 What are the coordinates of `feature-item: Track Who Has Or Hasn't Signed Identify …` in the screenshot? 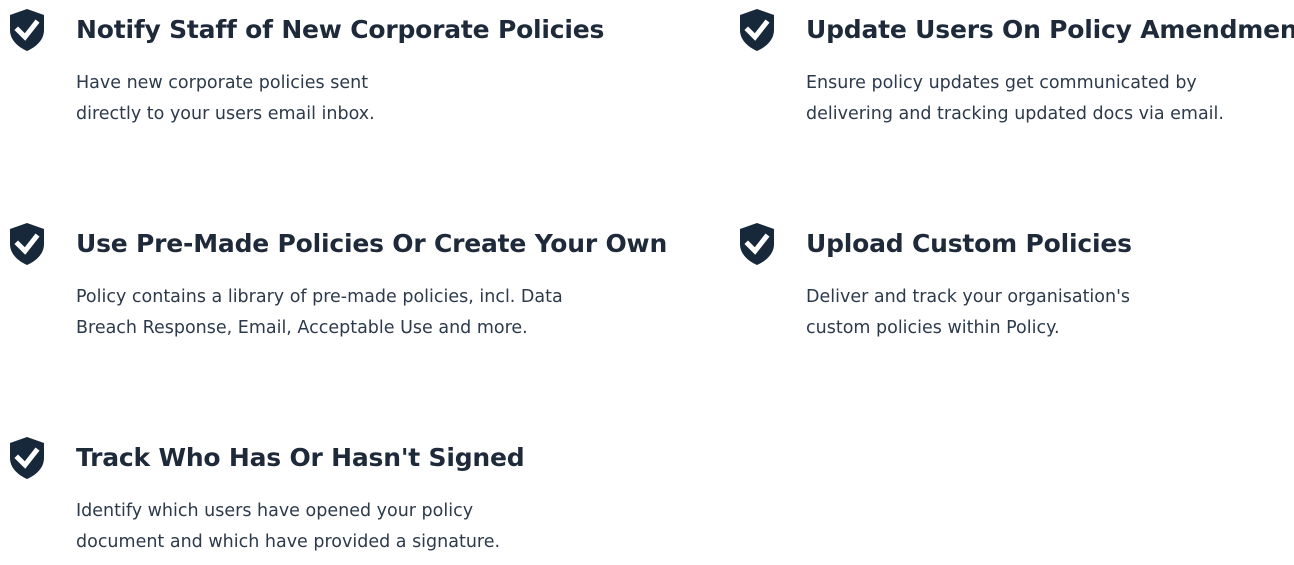 It's located at (266, 497).